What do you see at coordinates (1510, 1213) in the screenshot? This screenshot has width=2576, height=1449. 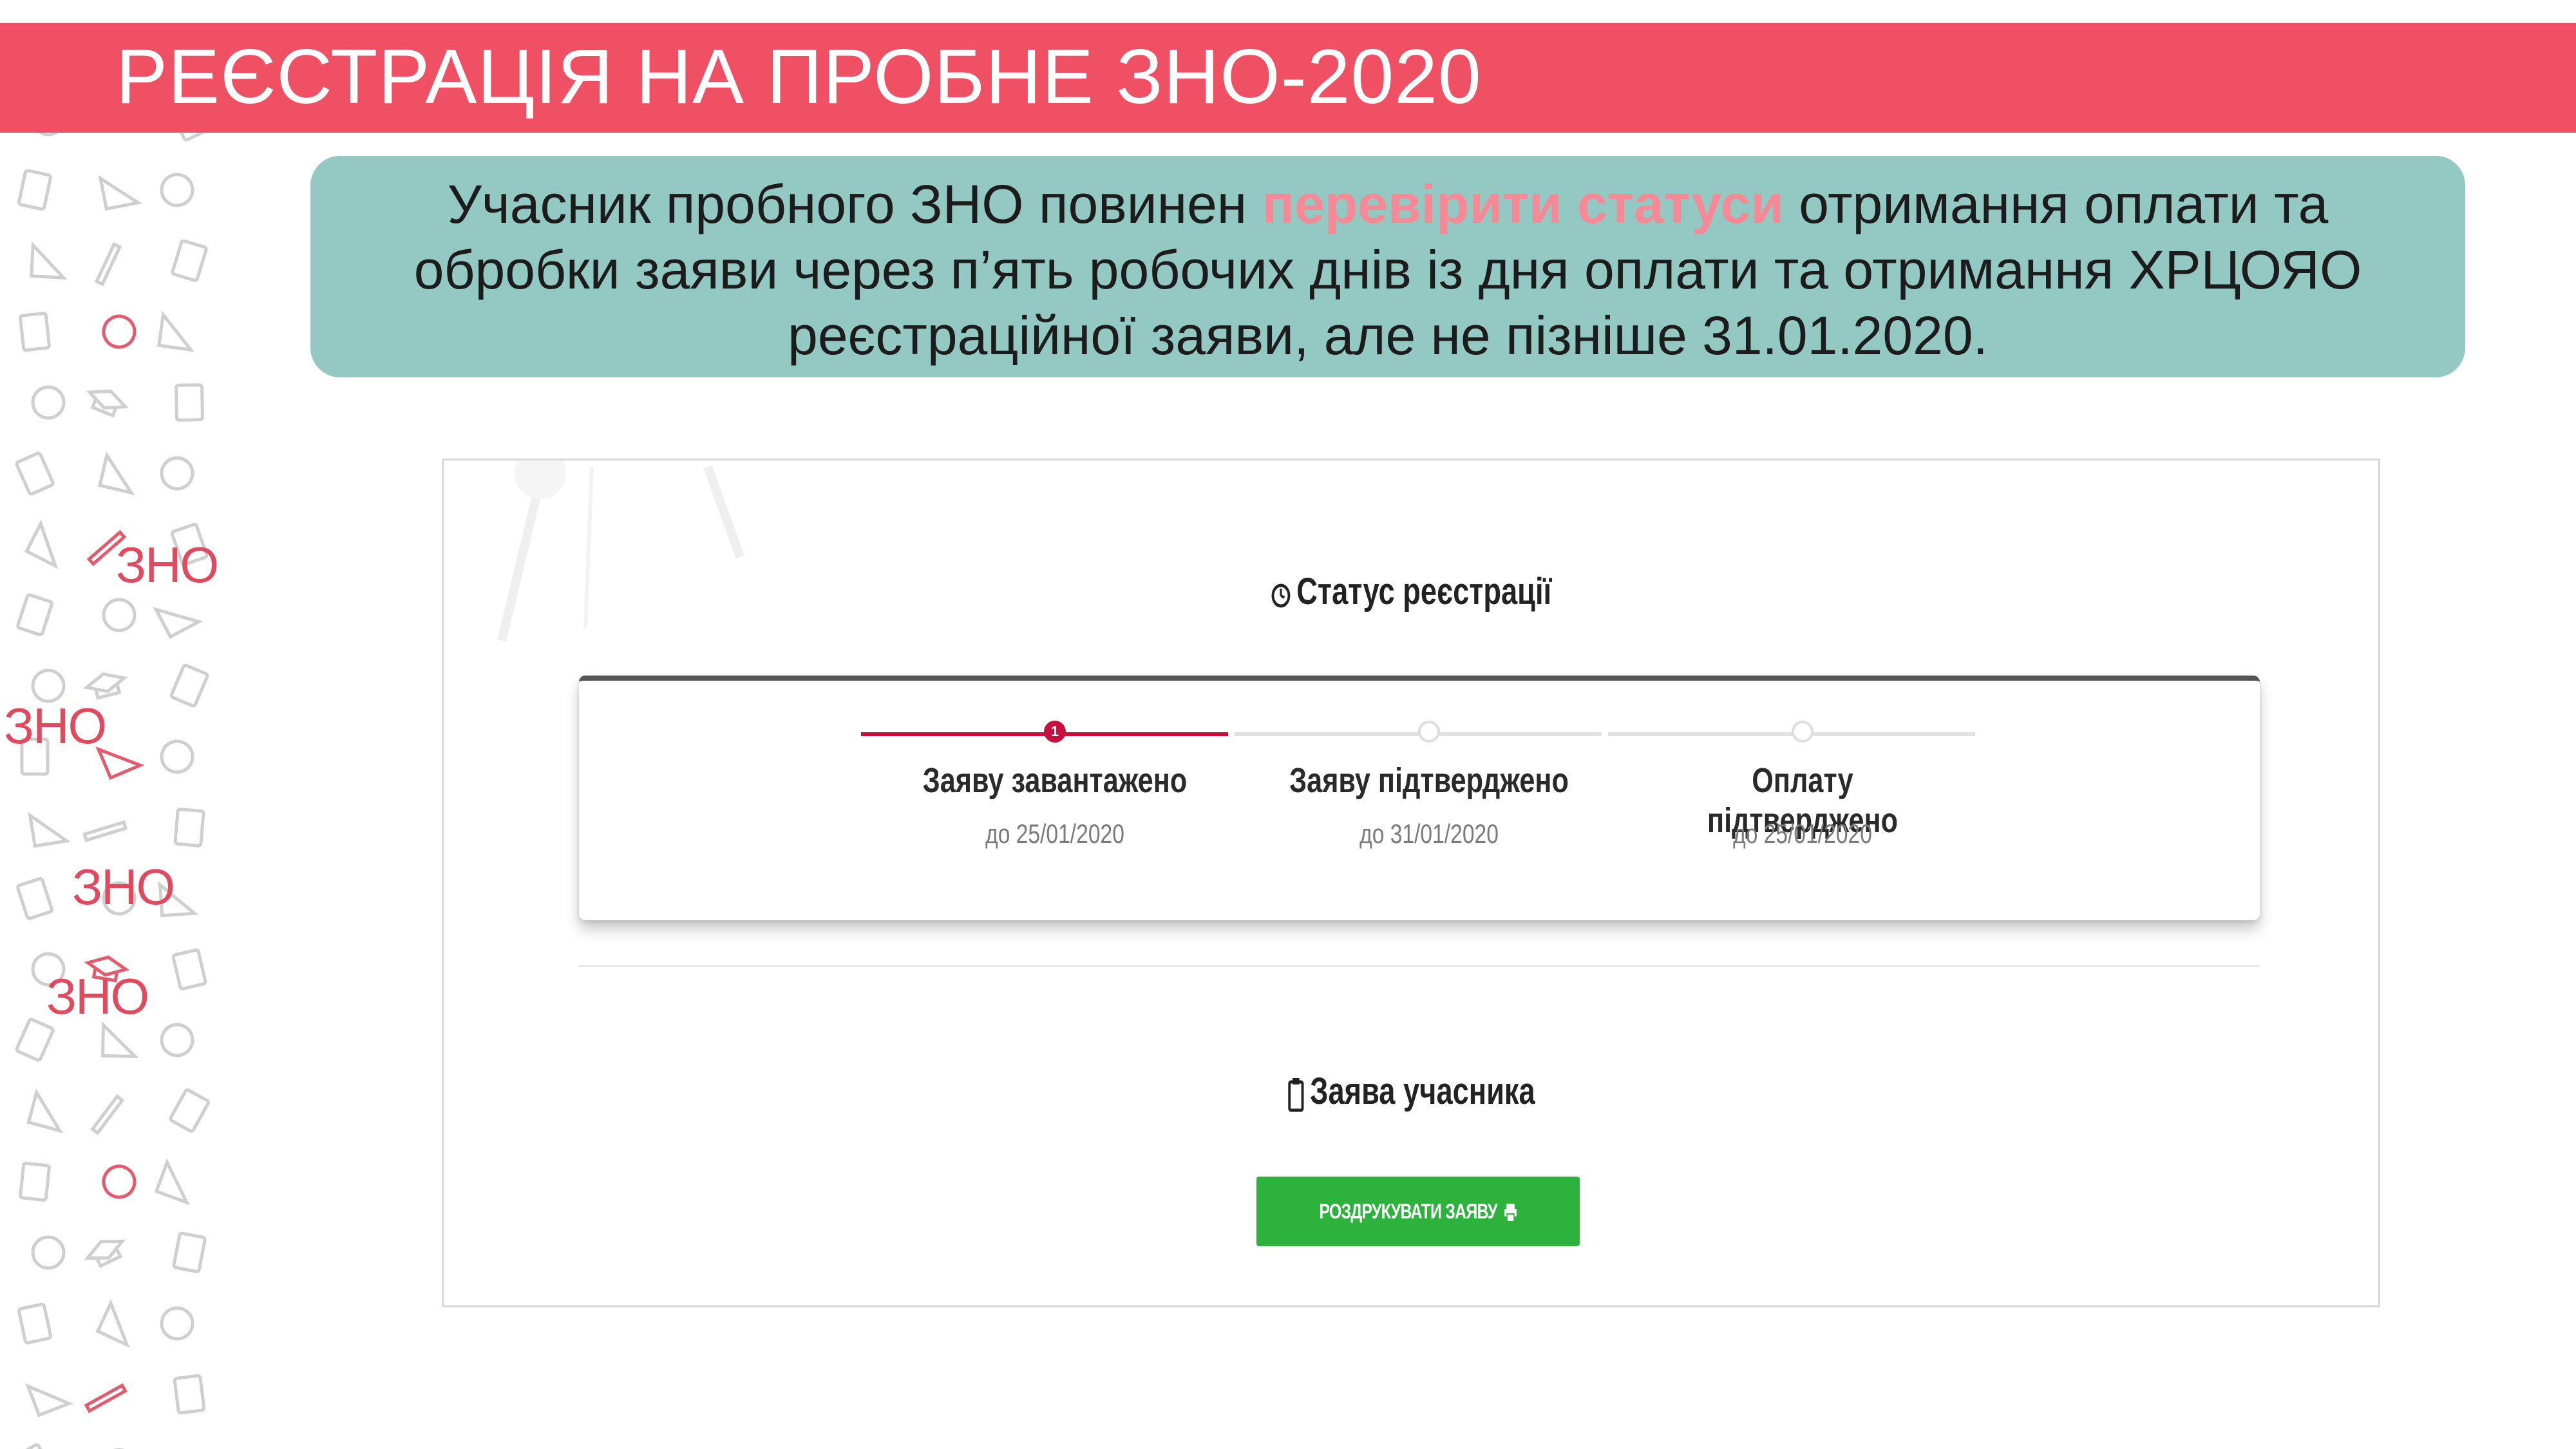 I see `print-icon` at bounding box center [1510, 1213].